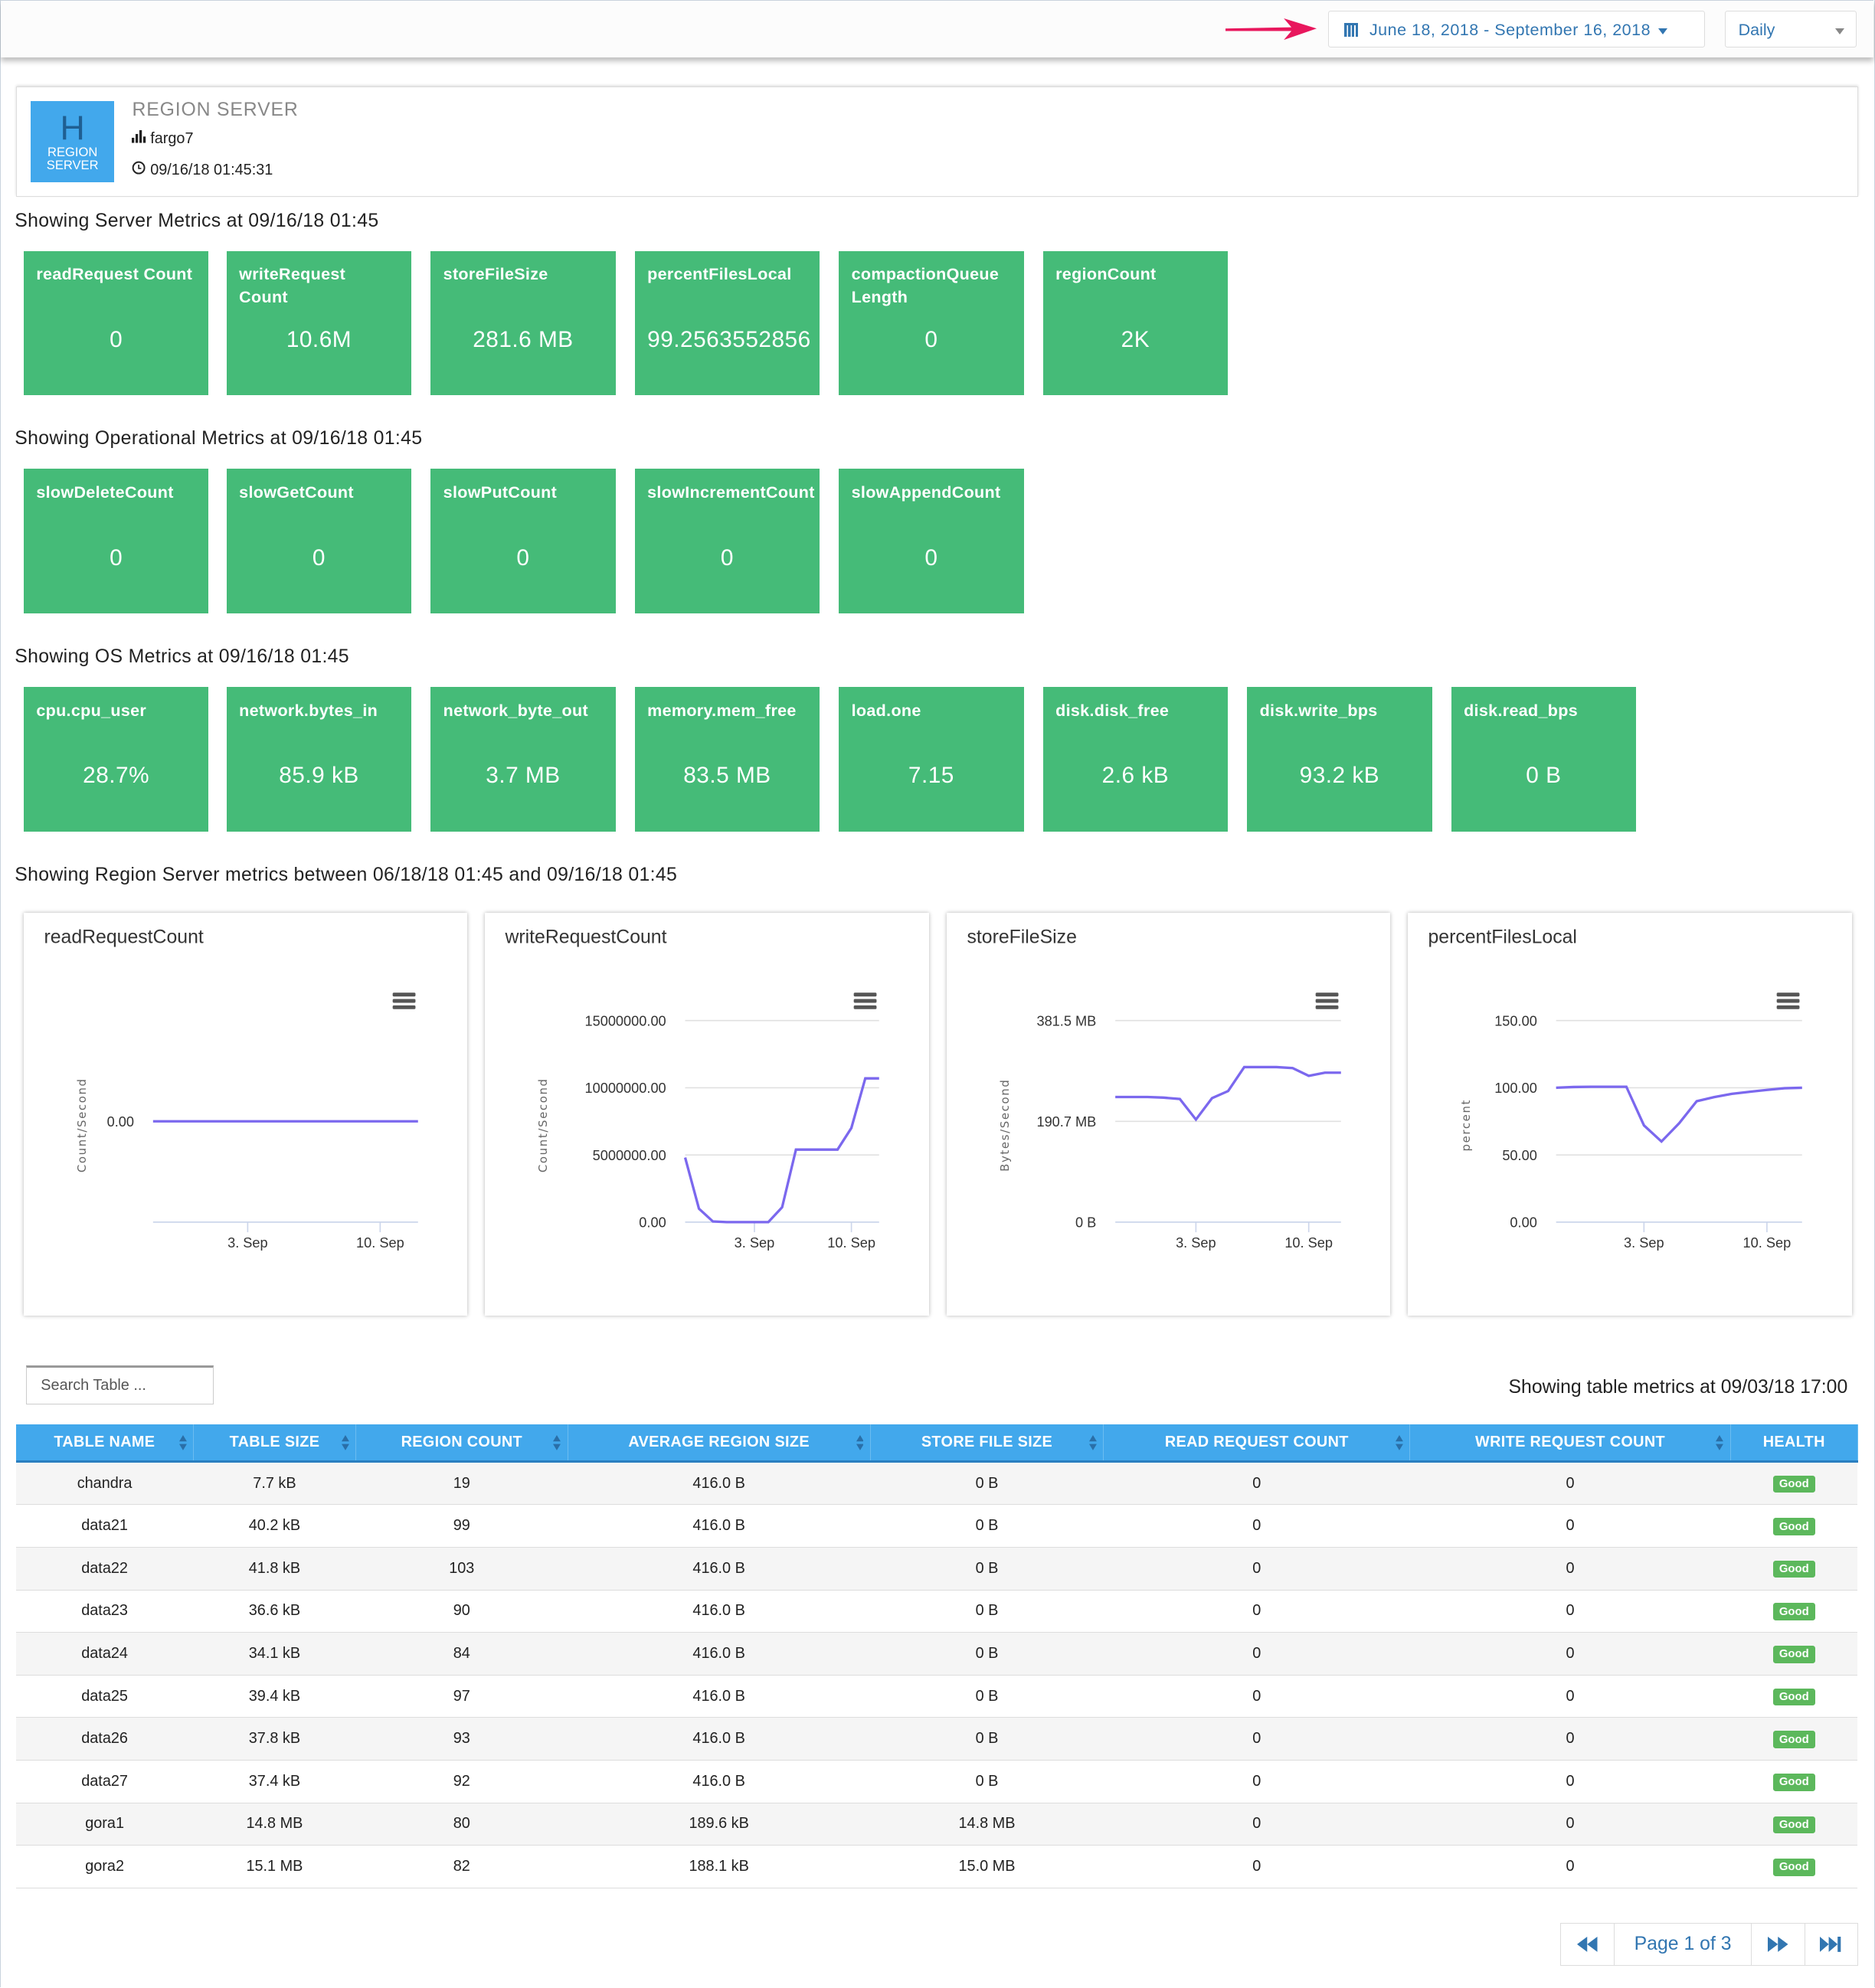 This screenshot has height=1988, width=1875. What do you see at coordinates (987, 1443) in the screenshot?
I see `column-header: STORE FILE SIZE` at bounding box center [987, 1443].